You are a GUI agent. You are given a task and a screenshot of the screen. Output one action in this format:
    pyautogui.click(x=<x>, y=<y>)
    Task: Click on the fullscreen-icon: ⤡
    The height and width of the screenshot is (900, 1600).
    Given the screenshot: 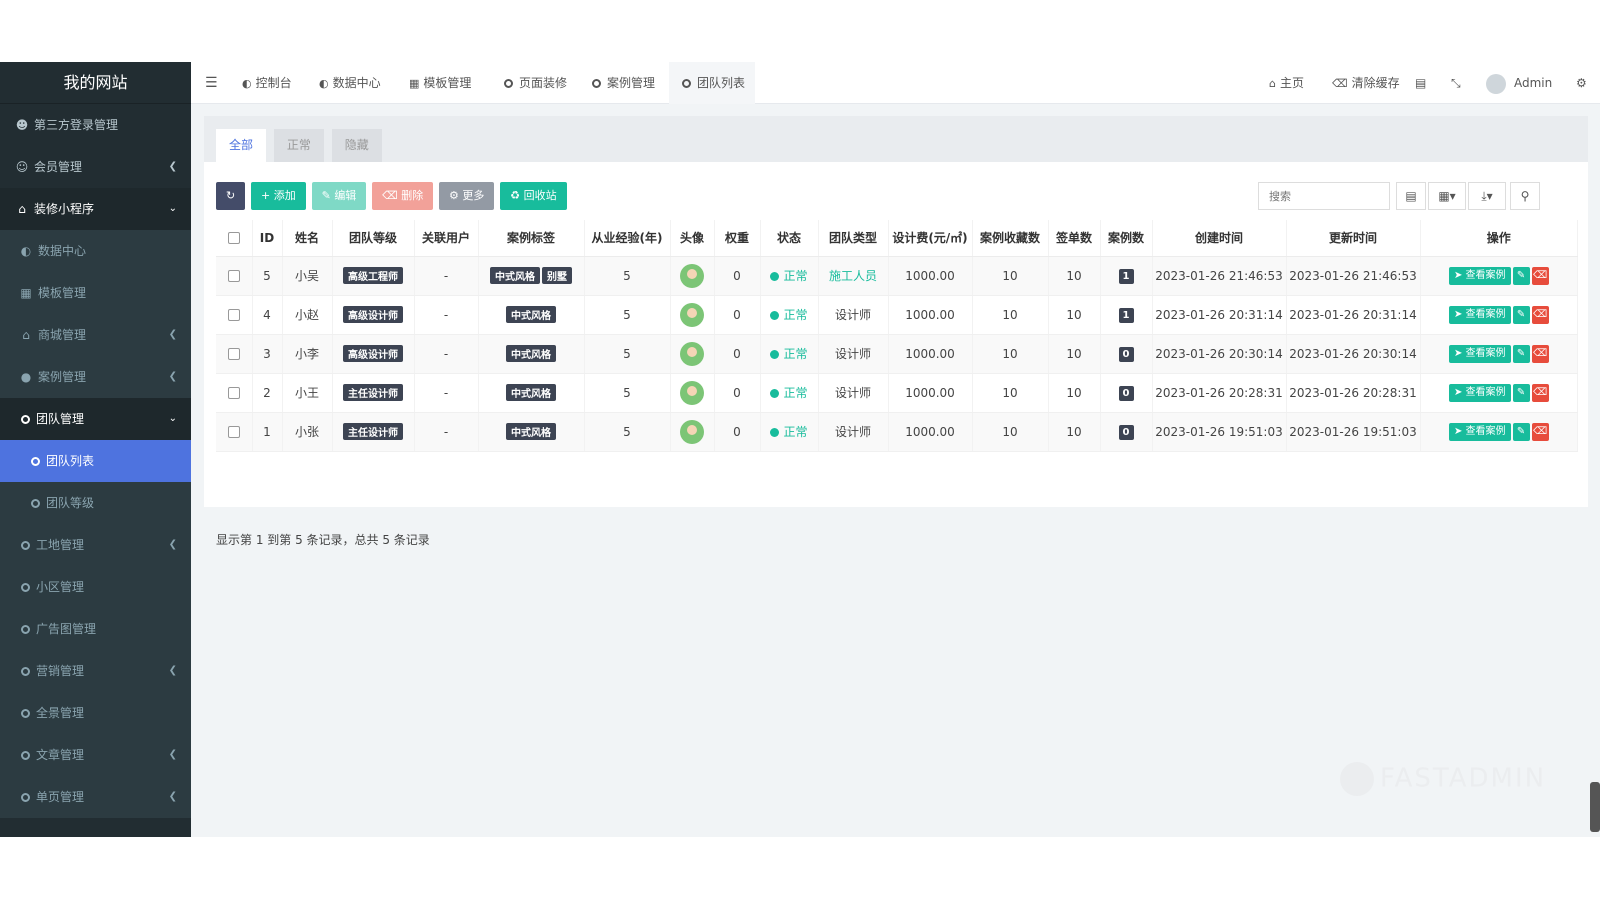 What is the action you would take?
    pyautogui.click(x=1456, y=83)
    